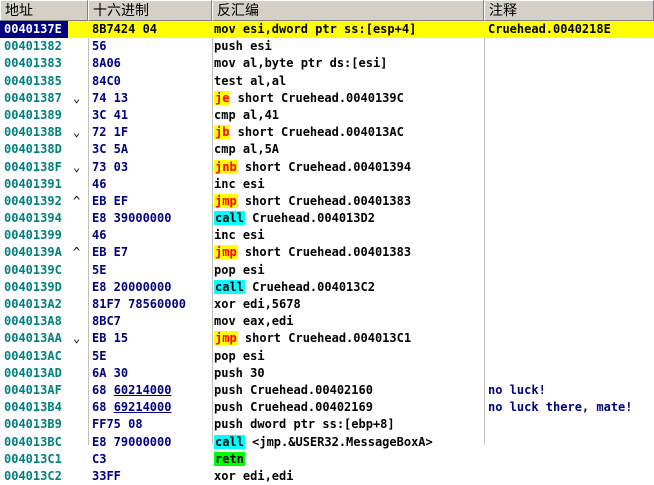  I want to click on code-row: 0040138584C0test al,al, so click(327, 81).